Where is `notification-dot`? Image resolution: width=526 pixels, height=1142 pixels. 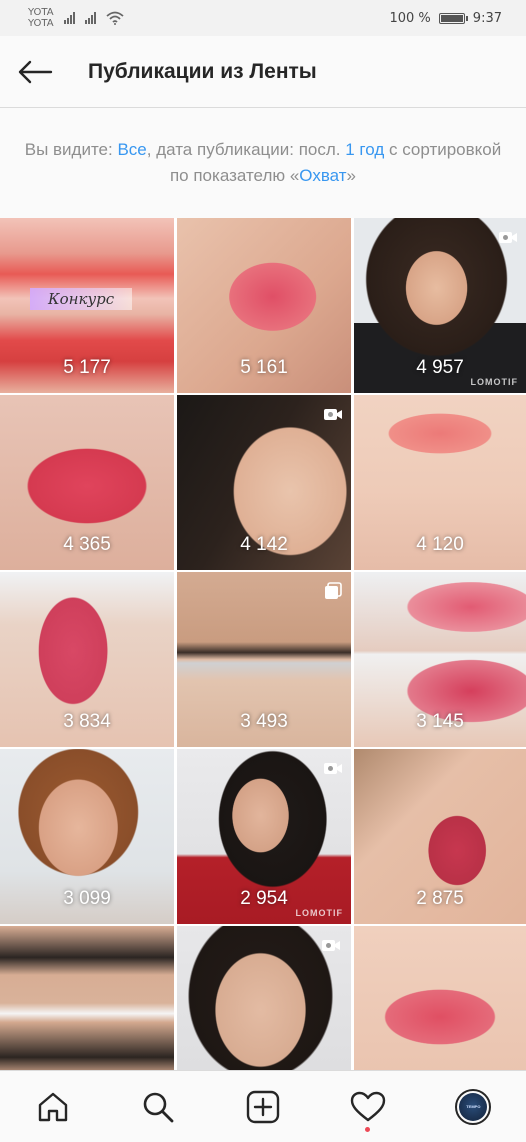 notification-dot is located at coordinates (368, 1129).